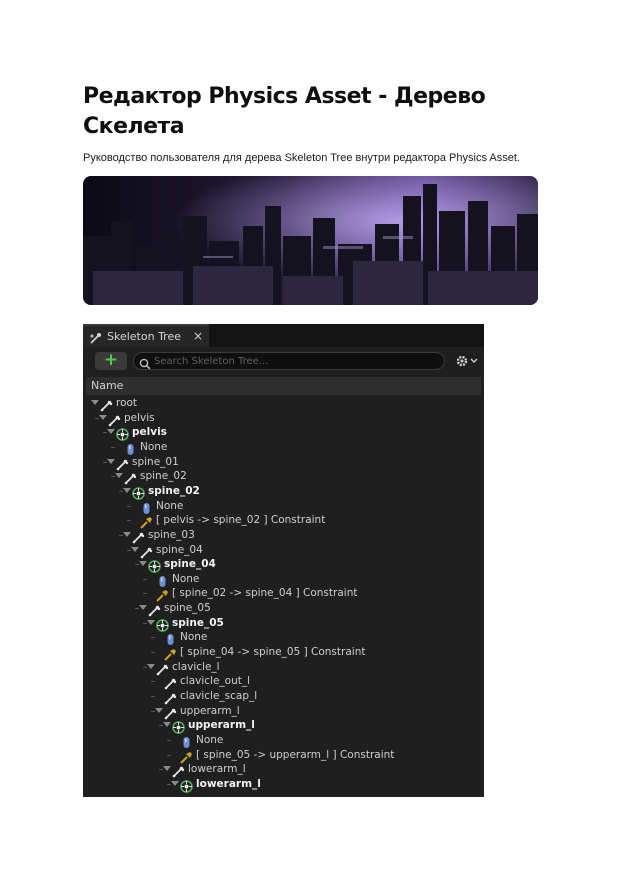  I want to click on tree-row-bone: spine_04, so click(280, 551).